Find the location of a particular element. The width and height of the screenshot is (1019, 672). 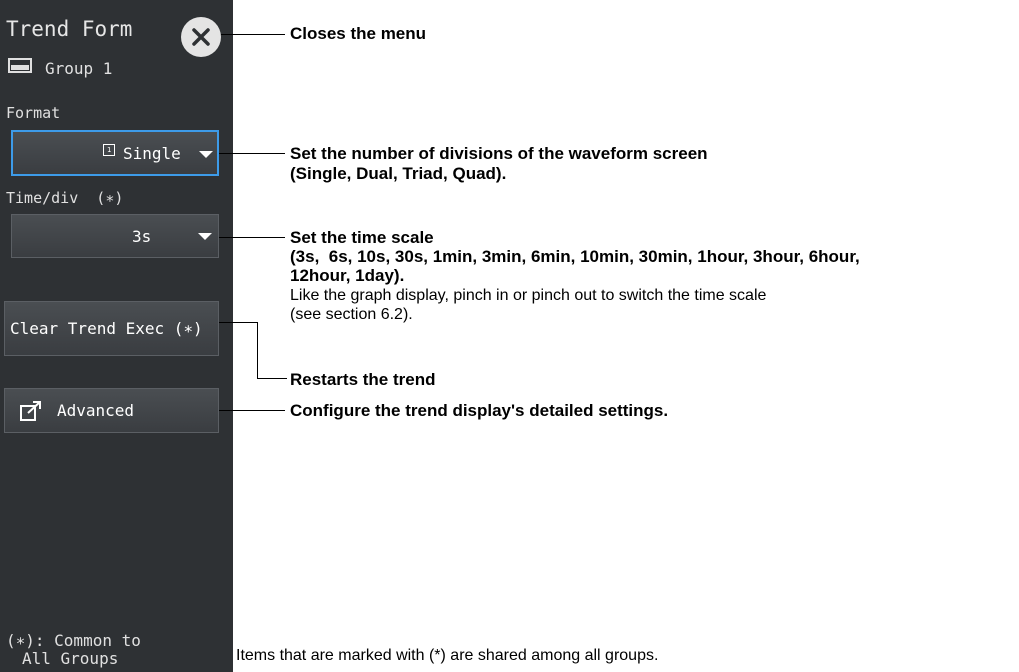

advanced-button: Advanced is located at coordinates (111, 410).